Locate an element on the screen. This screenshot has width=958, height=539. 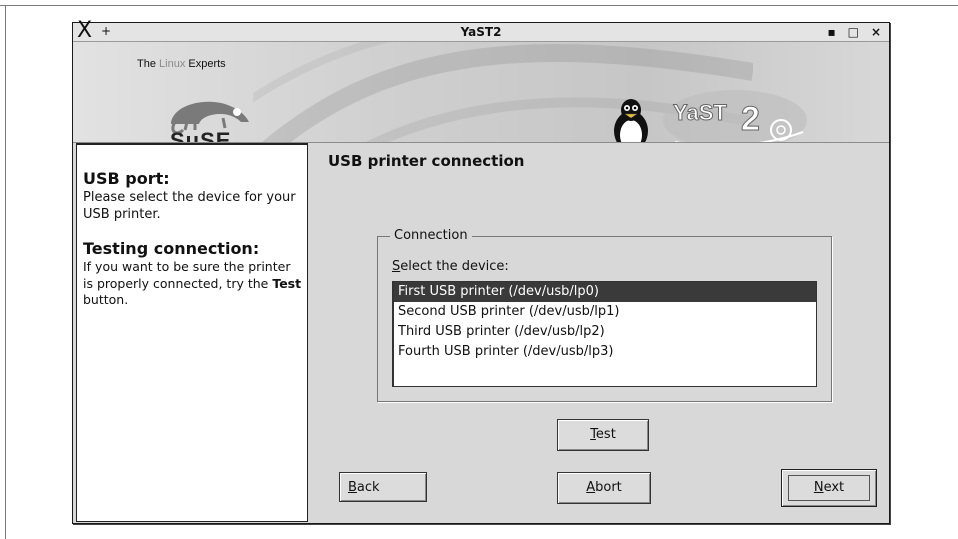
help-heading-testing: Testing connection: is located at coordinates (171, 248).